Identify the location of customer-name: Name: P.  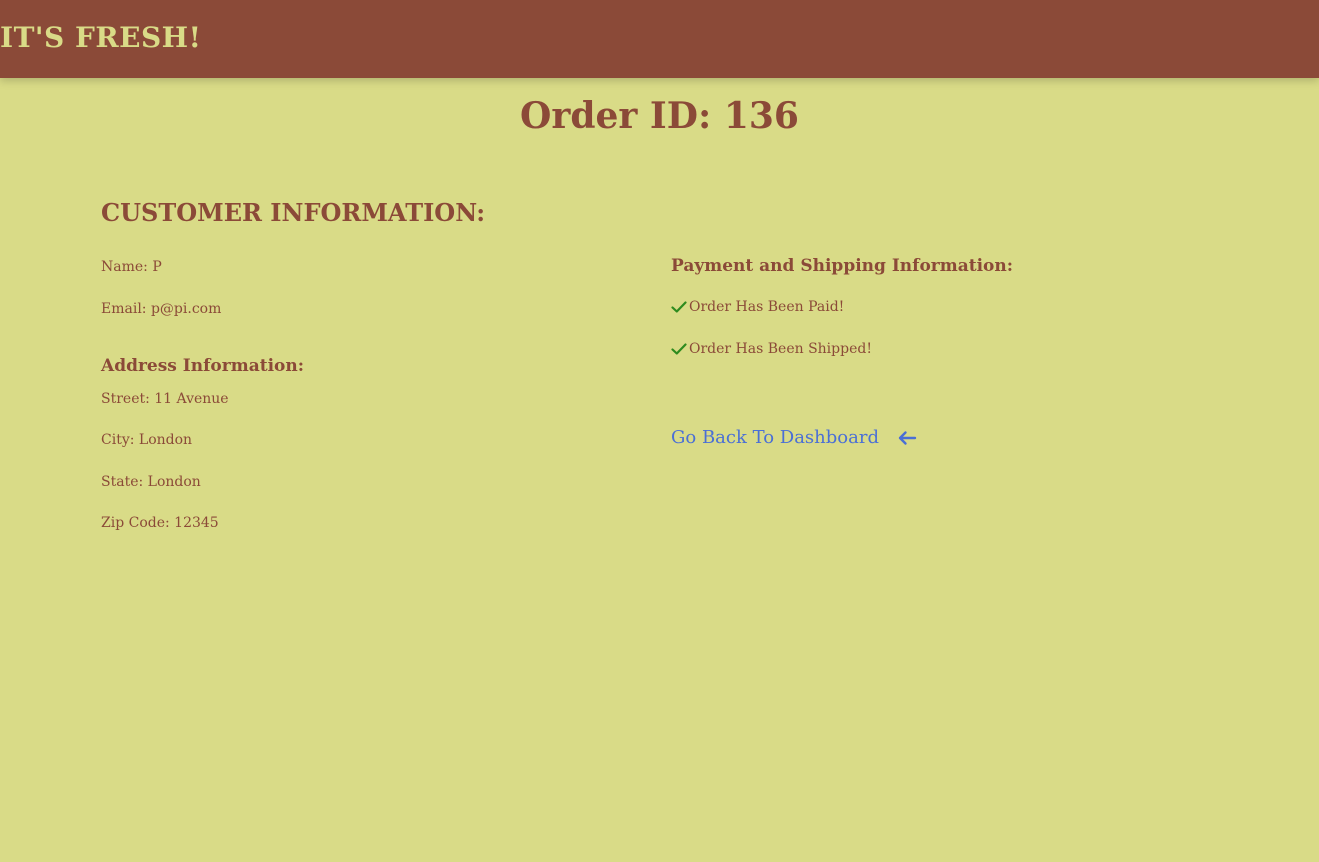
(131, 267).